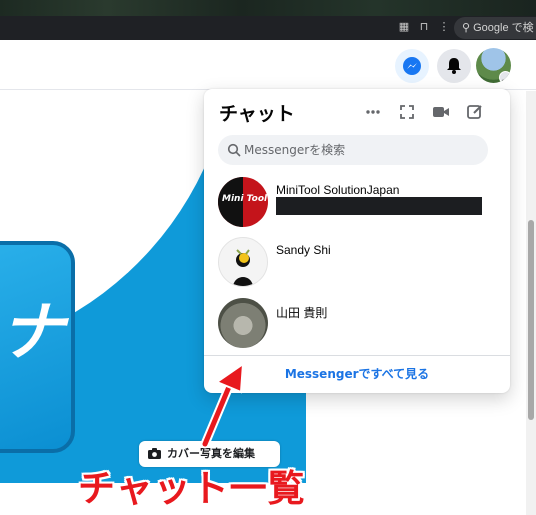 The height and width of the screenshot is (515, 536). What do you see at coordinates (404, 27) in the screenshot?
I see `qr-code-icon: ▦` at bounding box center [404, 27].